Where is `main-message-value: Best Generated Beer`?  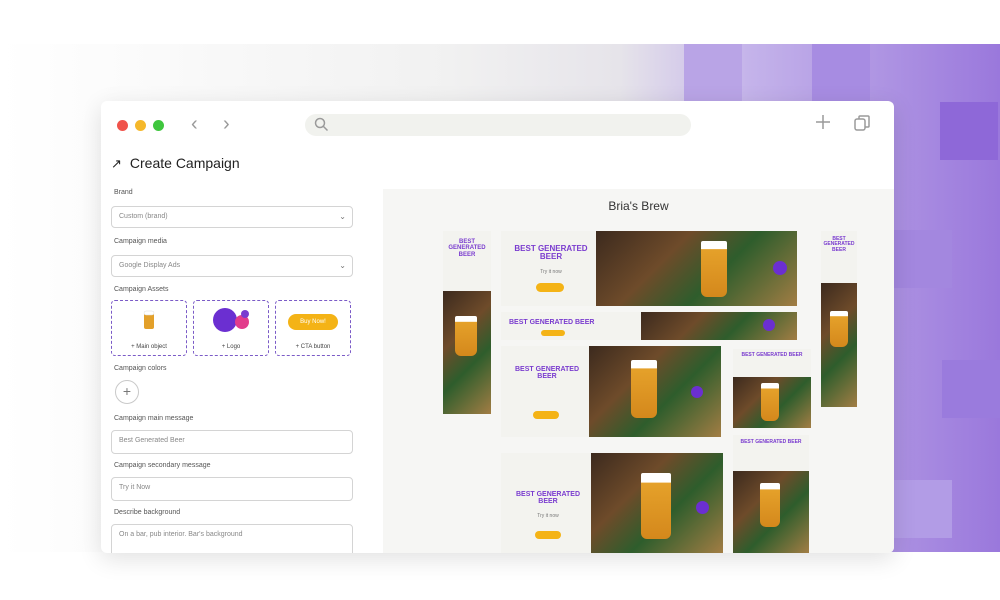 main-message-value: Best Generated Beer is located at coordinates (152, 440).